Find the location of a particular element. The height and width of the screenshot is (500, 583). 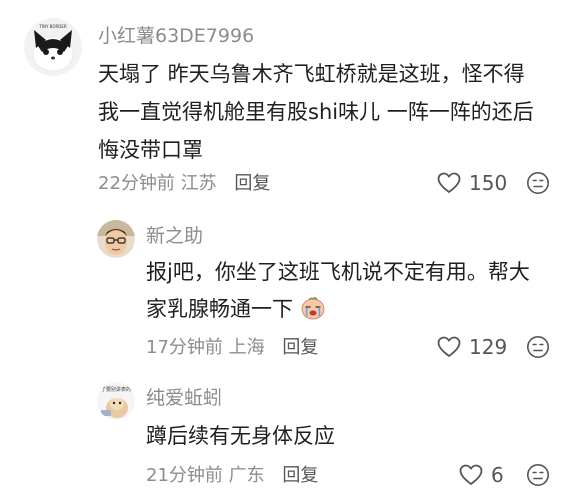

comment-time: 22分钟前 is located at coordinates (136, 183).